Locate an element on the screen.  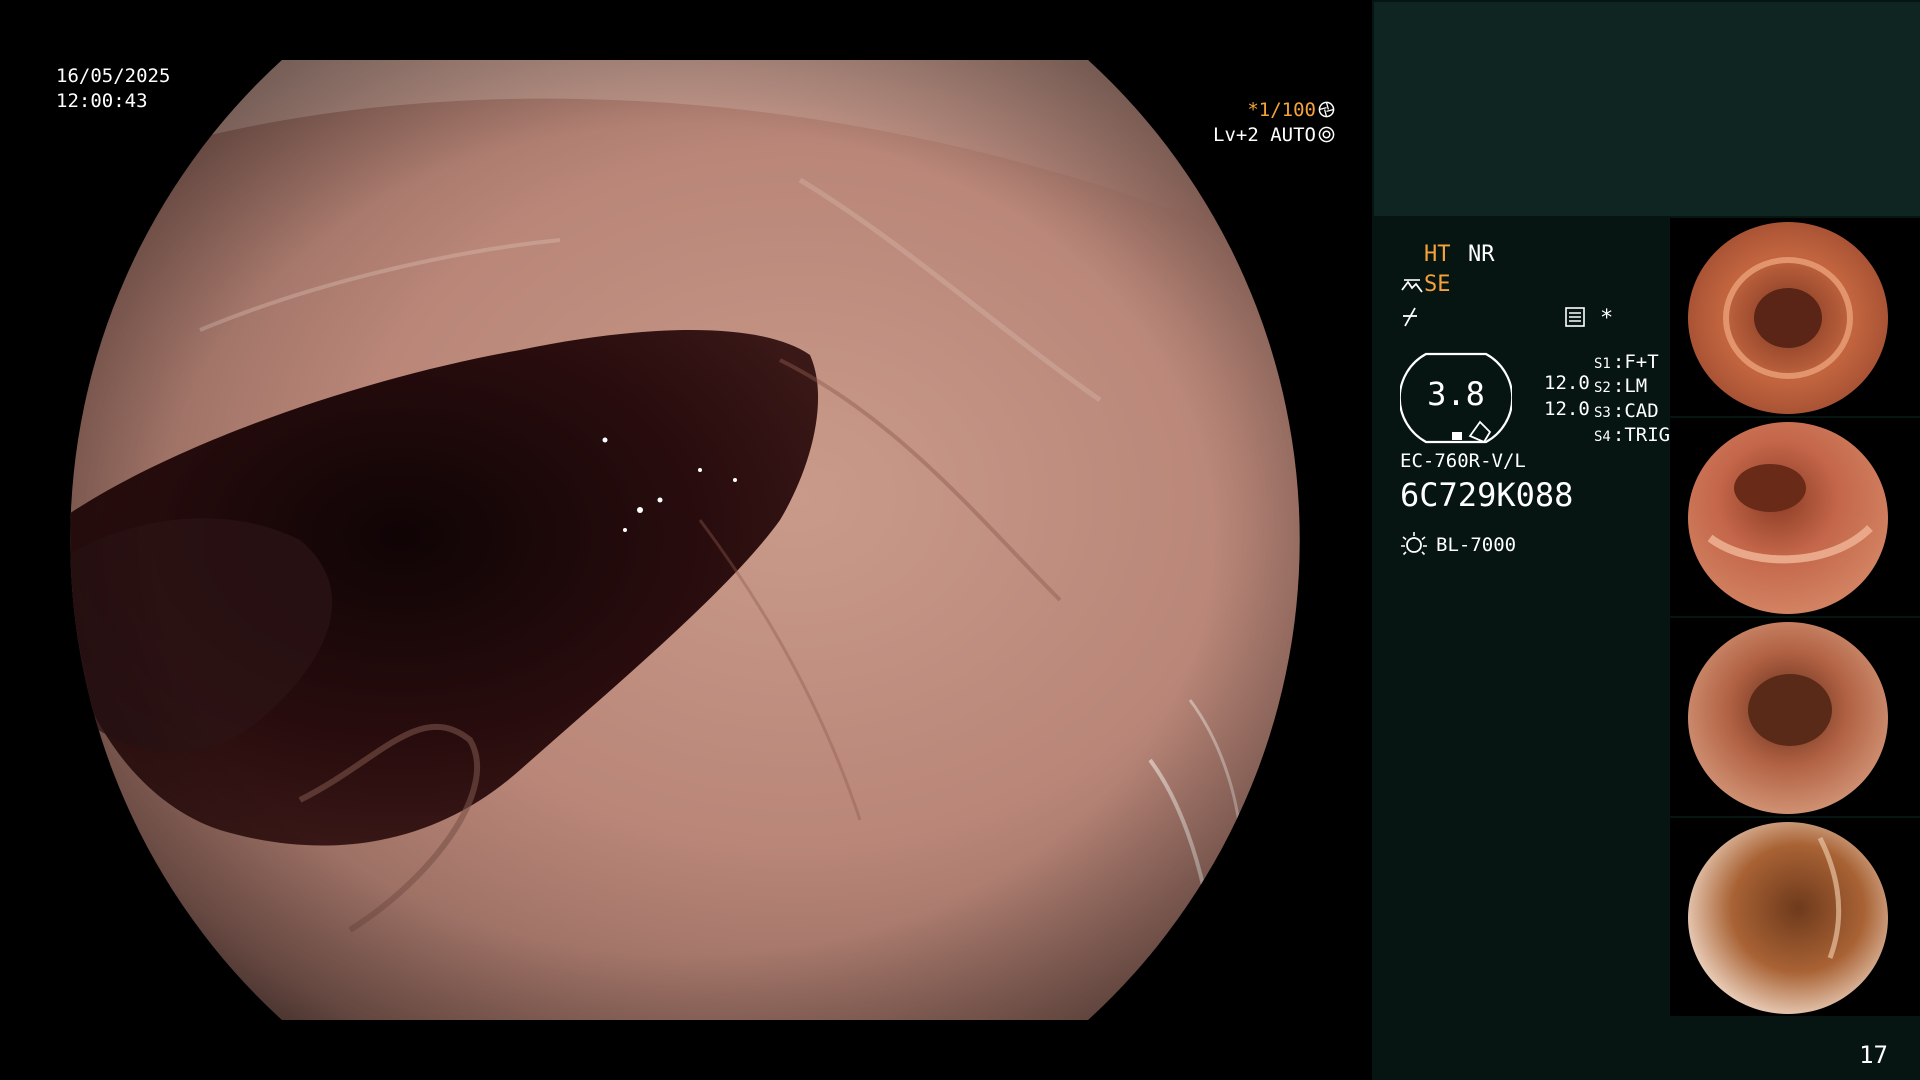
switch-s1: S1:F+T is located at coordinates (1626, 362).